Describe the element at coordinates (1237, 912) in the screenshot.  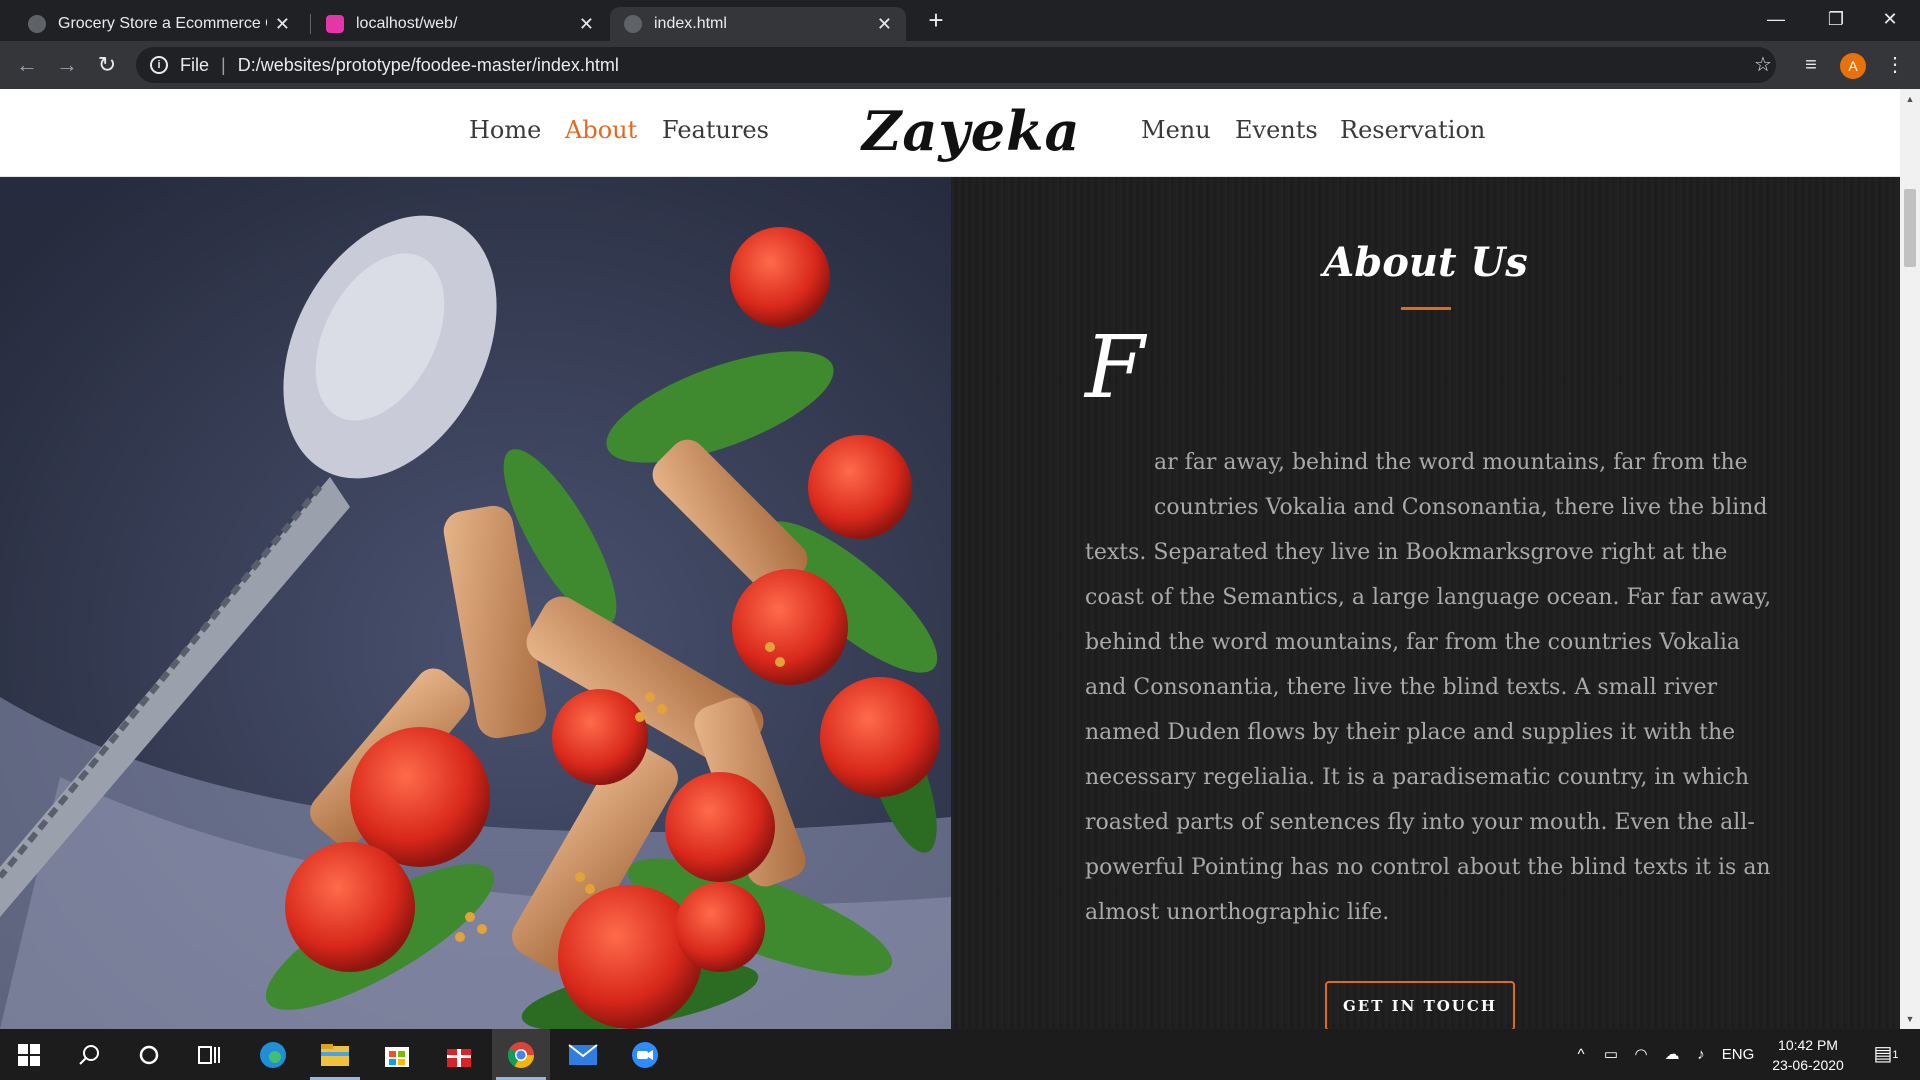
I see `about-paragraph-line: almost unorthographic life.` at that location.